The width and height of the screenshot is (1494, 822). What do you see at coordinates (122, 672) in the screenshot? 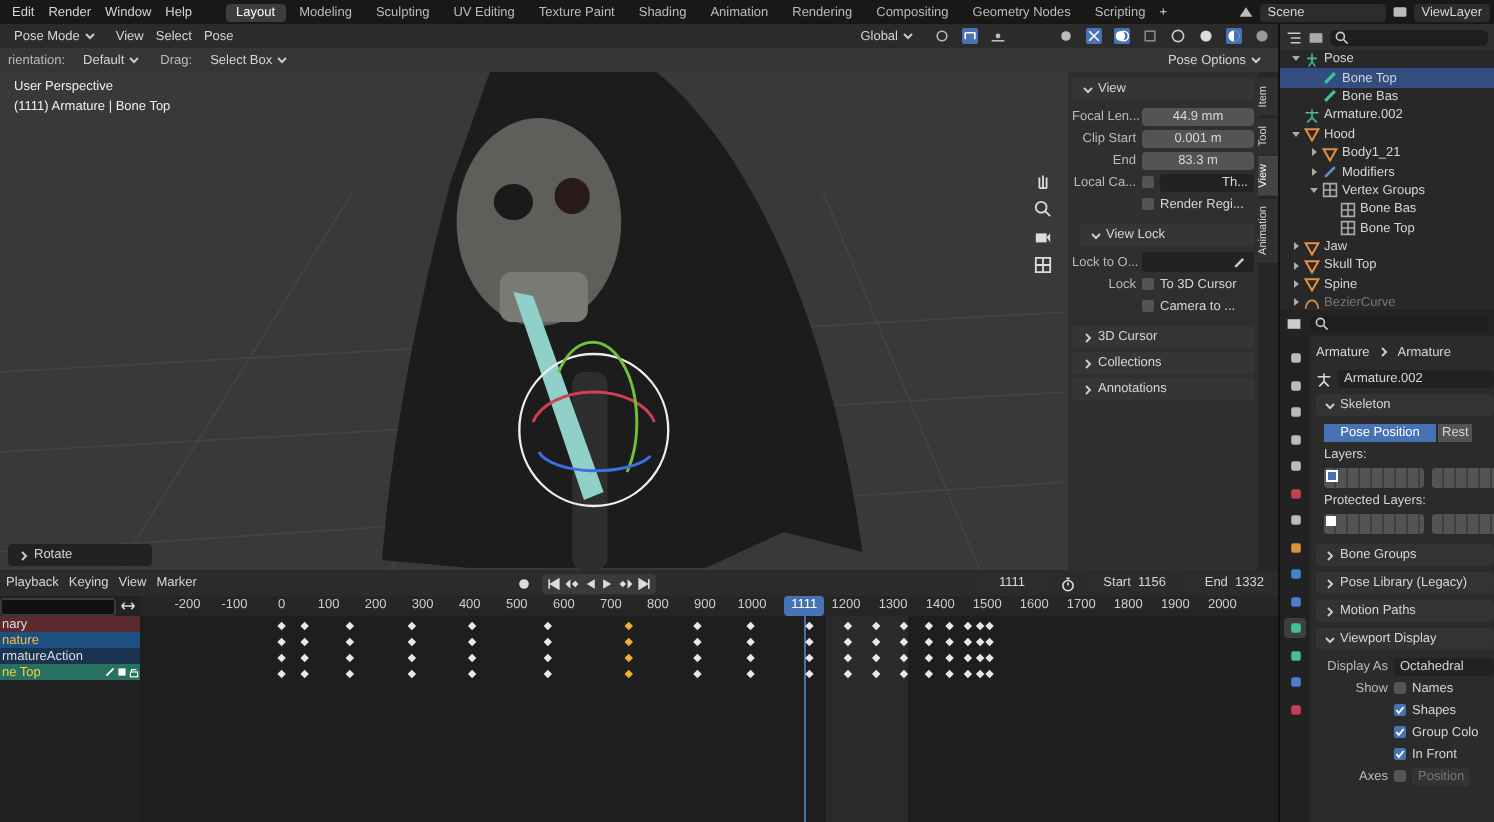
I see `checkbox-icon` at bounding box center [122, 672].